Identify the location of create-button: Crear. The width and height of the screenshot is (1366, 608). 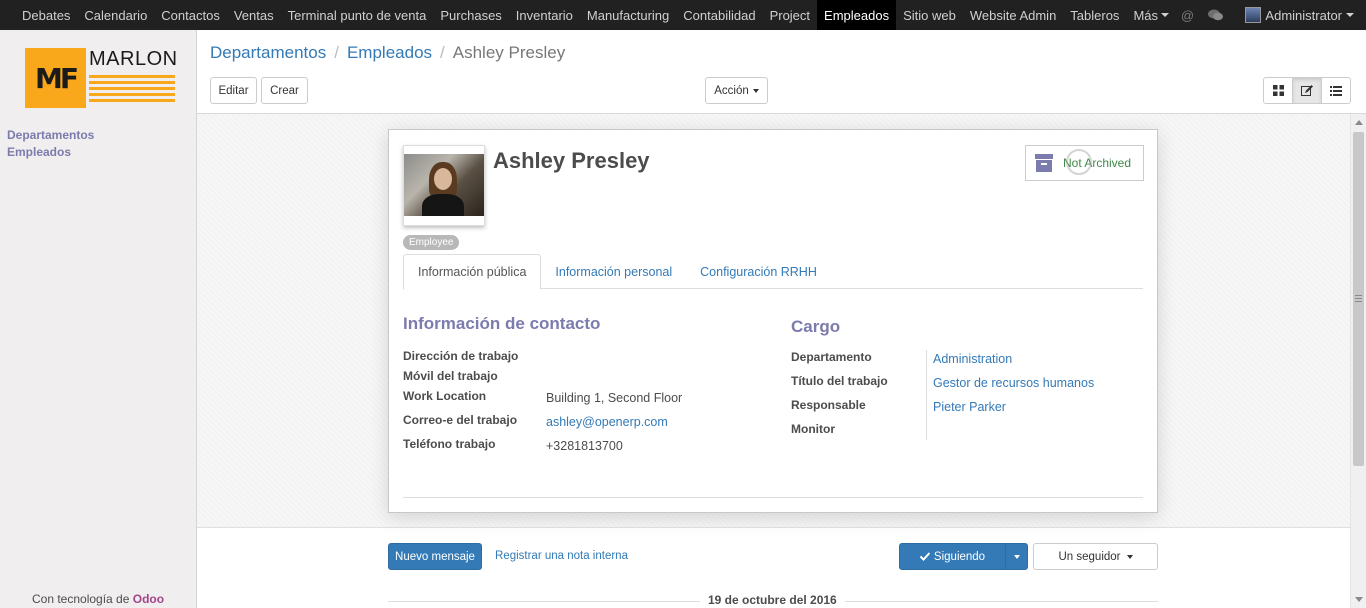
(284, 90).